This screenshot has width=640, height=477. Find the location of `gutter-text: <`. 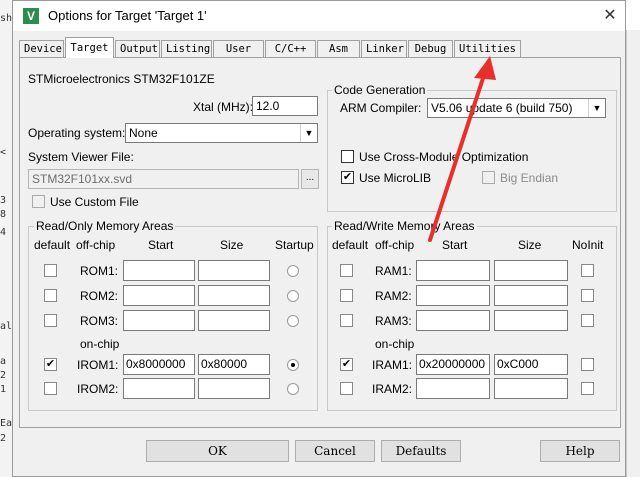

gutter-text: < is located at coordinates (3, 152).